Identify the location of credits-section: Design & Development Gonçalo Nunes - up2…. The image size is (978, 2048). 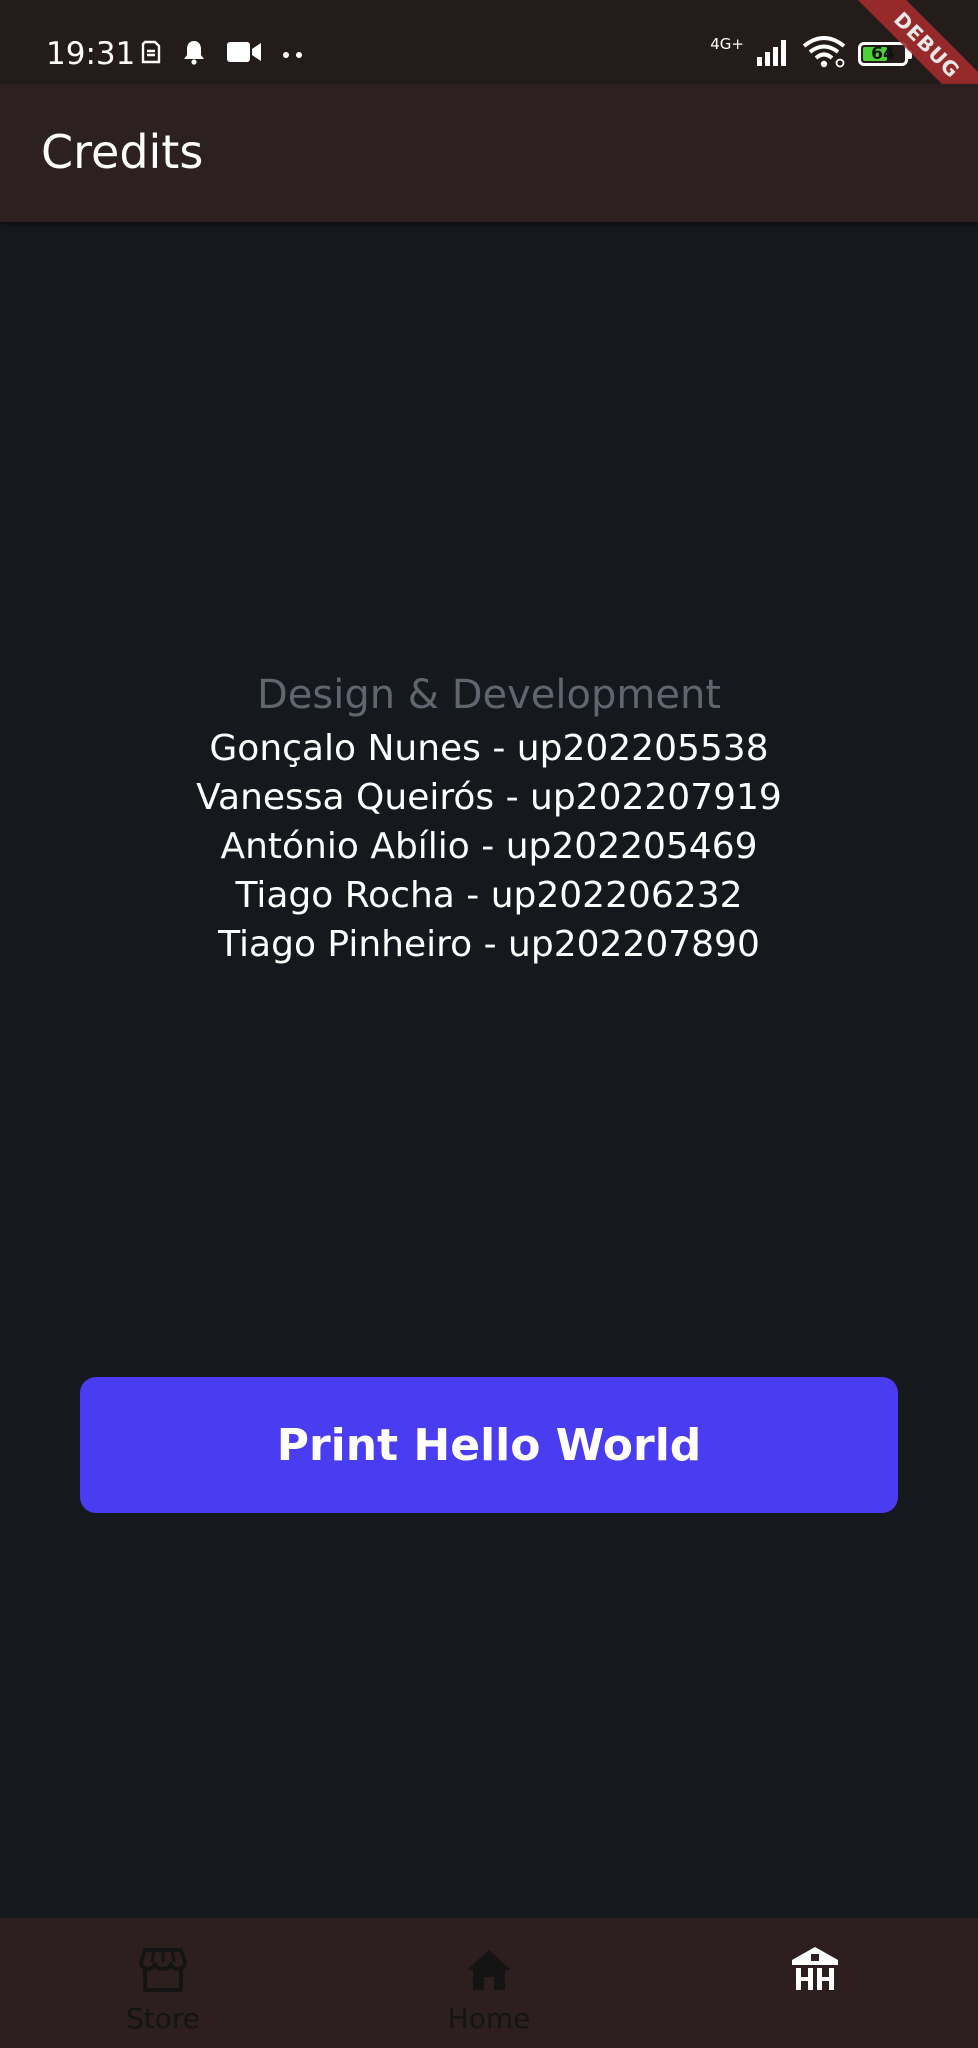
(489, 818).